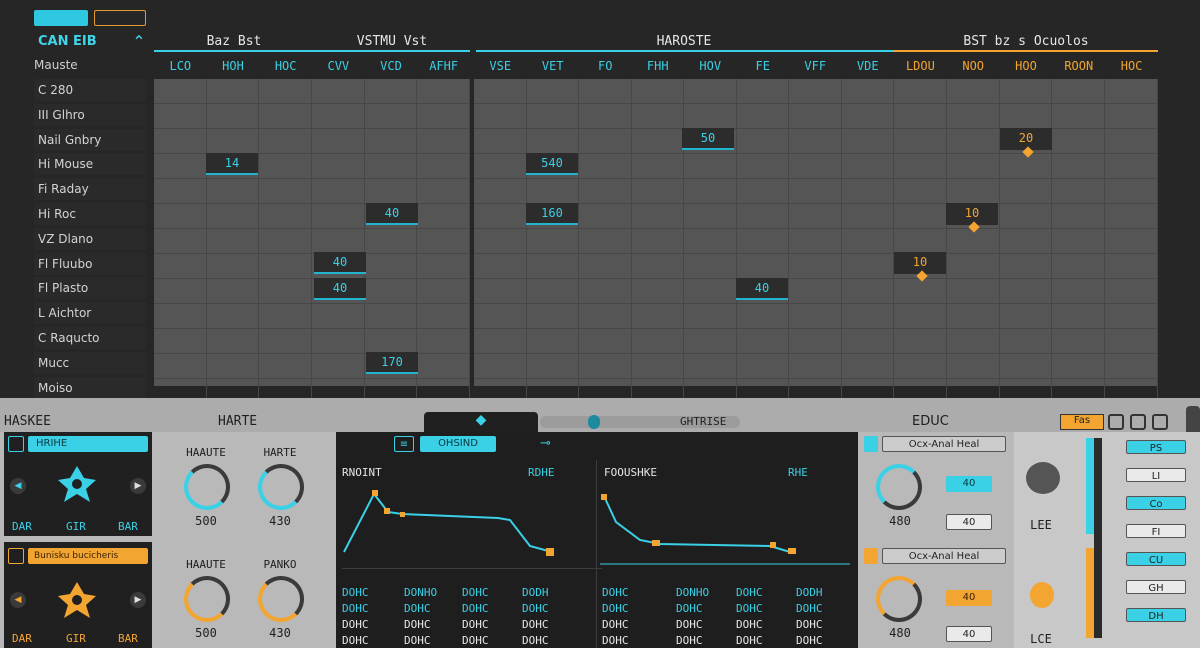 The image size is (1200, 648). Describe the element at coordinates (90, 114) in the screenshot. I see `row-label: III Glhro` at that location.